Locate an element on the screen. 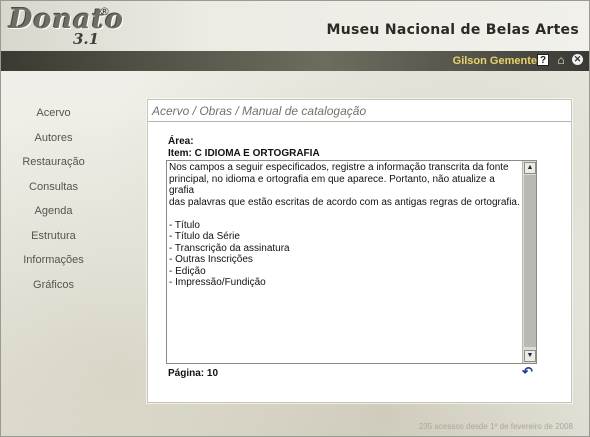  breadcrumb: Acervo / Obras / Manual de catalogação is located at coordinates (359, 111).